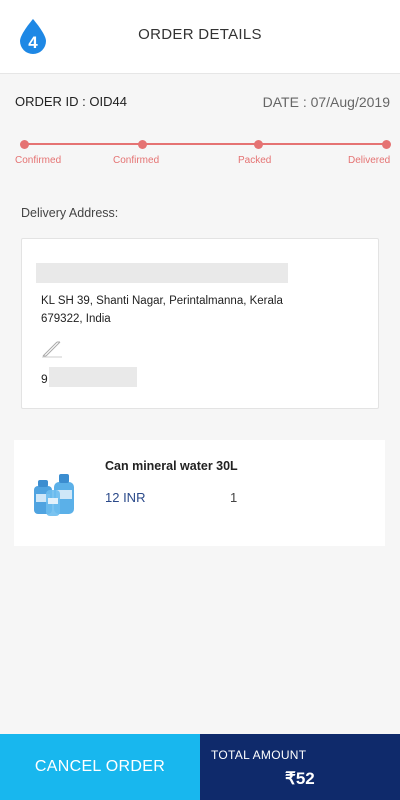 The image size is (400, 800). What do you see at coordinates (171, 466) in the screenshot?
I see `item-name: Can mineral water 30L` at bounding box center [171, 466].